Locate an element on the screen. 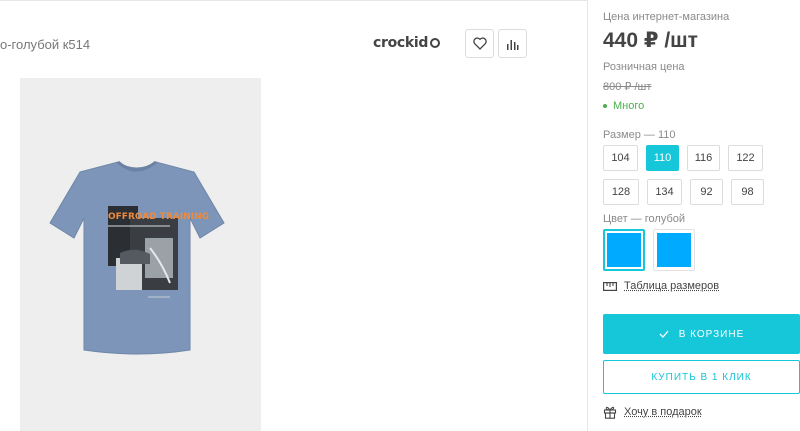 This screenshot has height=431, width=800. in-cart-button: В КОРЗИНЕ is located at coordinates (701, 334).